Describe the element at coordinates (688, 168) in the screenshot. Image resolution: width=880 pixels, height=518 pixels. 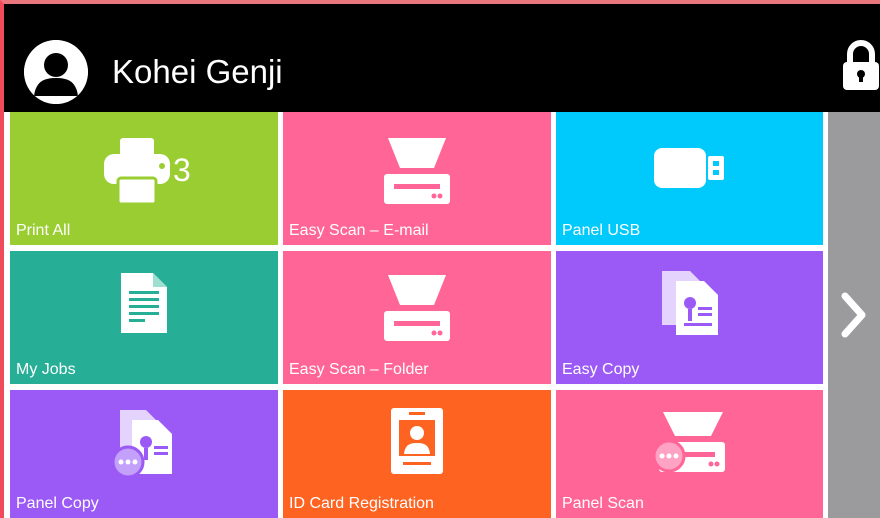
I see `usb-drive-icon` at that location.